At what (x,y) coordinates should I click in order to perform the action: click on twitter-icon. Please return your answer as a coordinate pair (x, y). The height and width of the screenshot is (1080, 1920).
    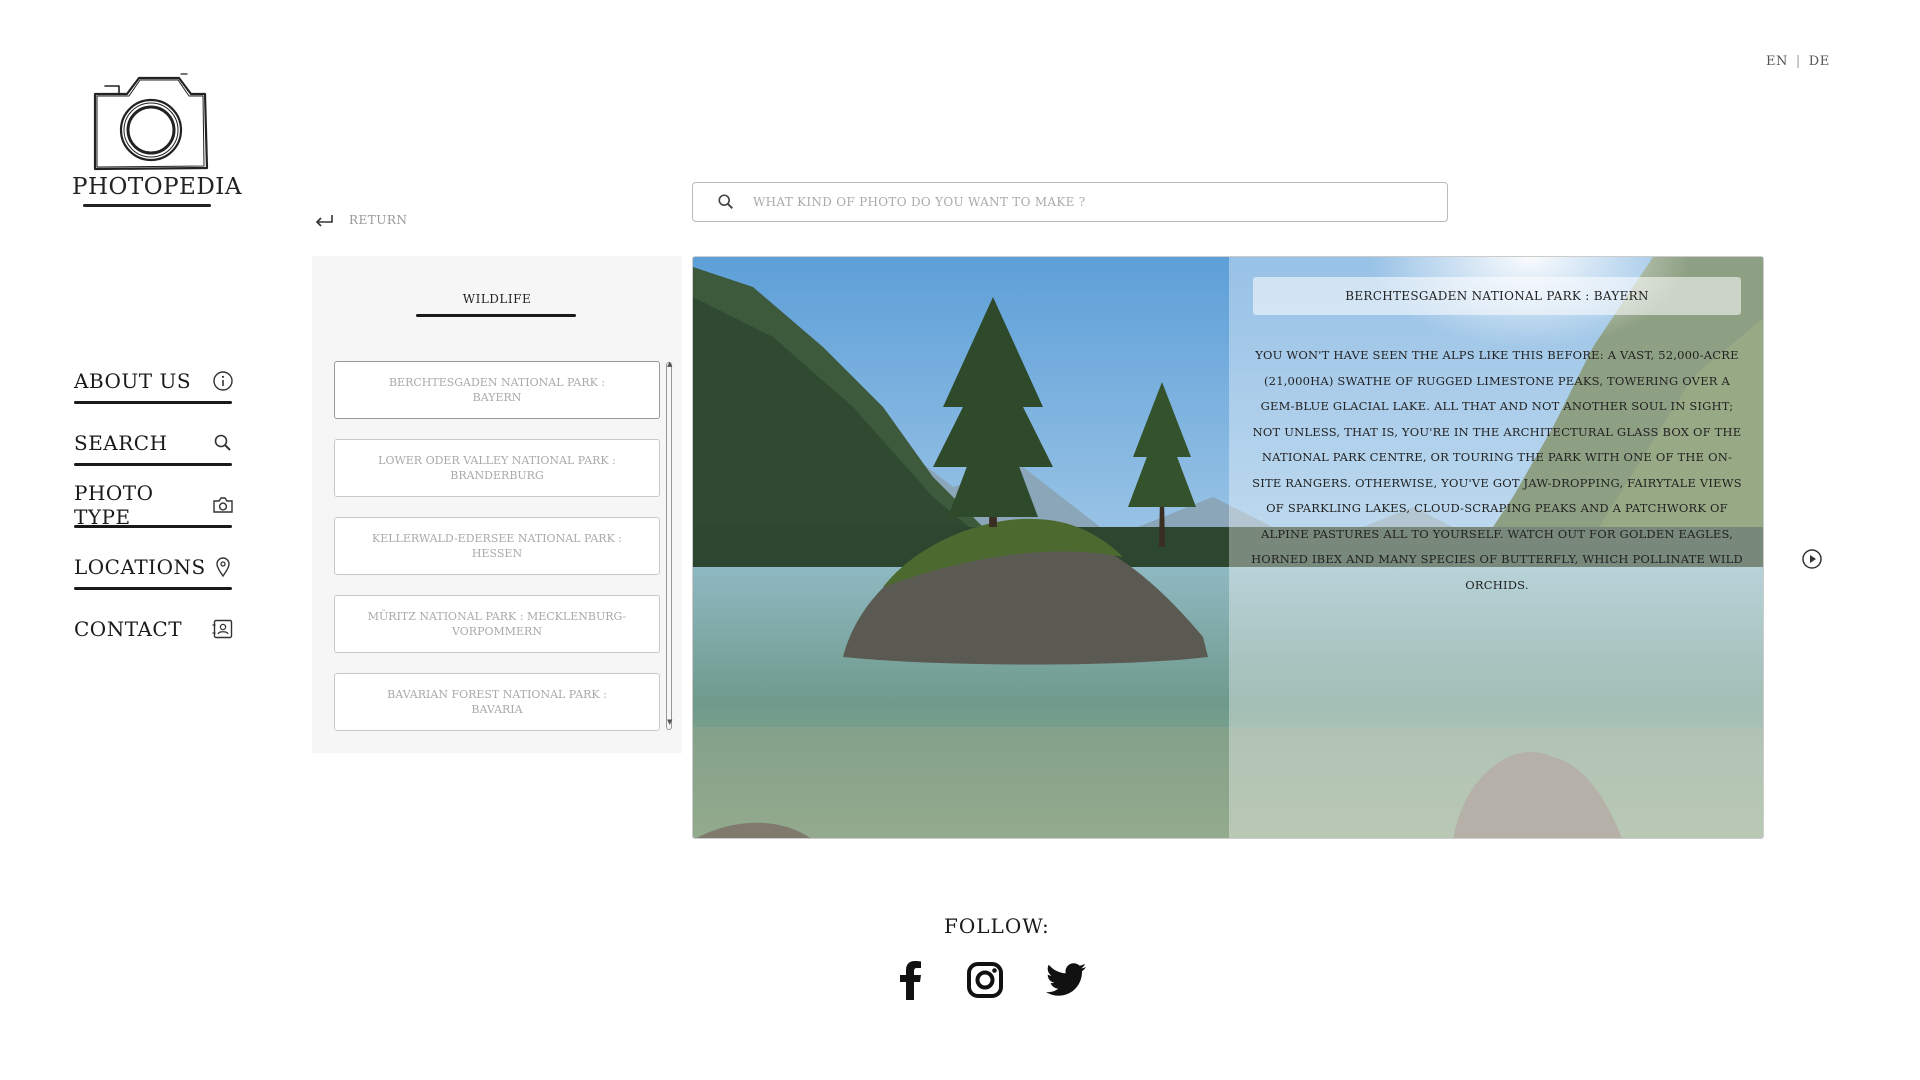
    Looking at the image, I should click on (1066, 979).